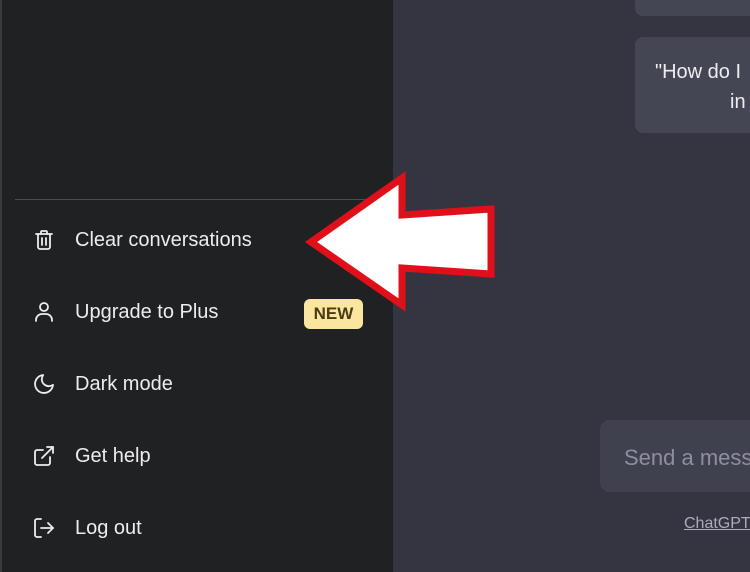 The image size is (750, 572). What do you see at coordinates (163, 240) in the screenshot?
I see `clear-conversations-label: Clear conversations` at bounding box center [163, 240].